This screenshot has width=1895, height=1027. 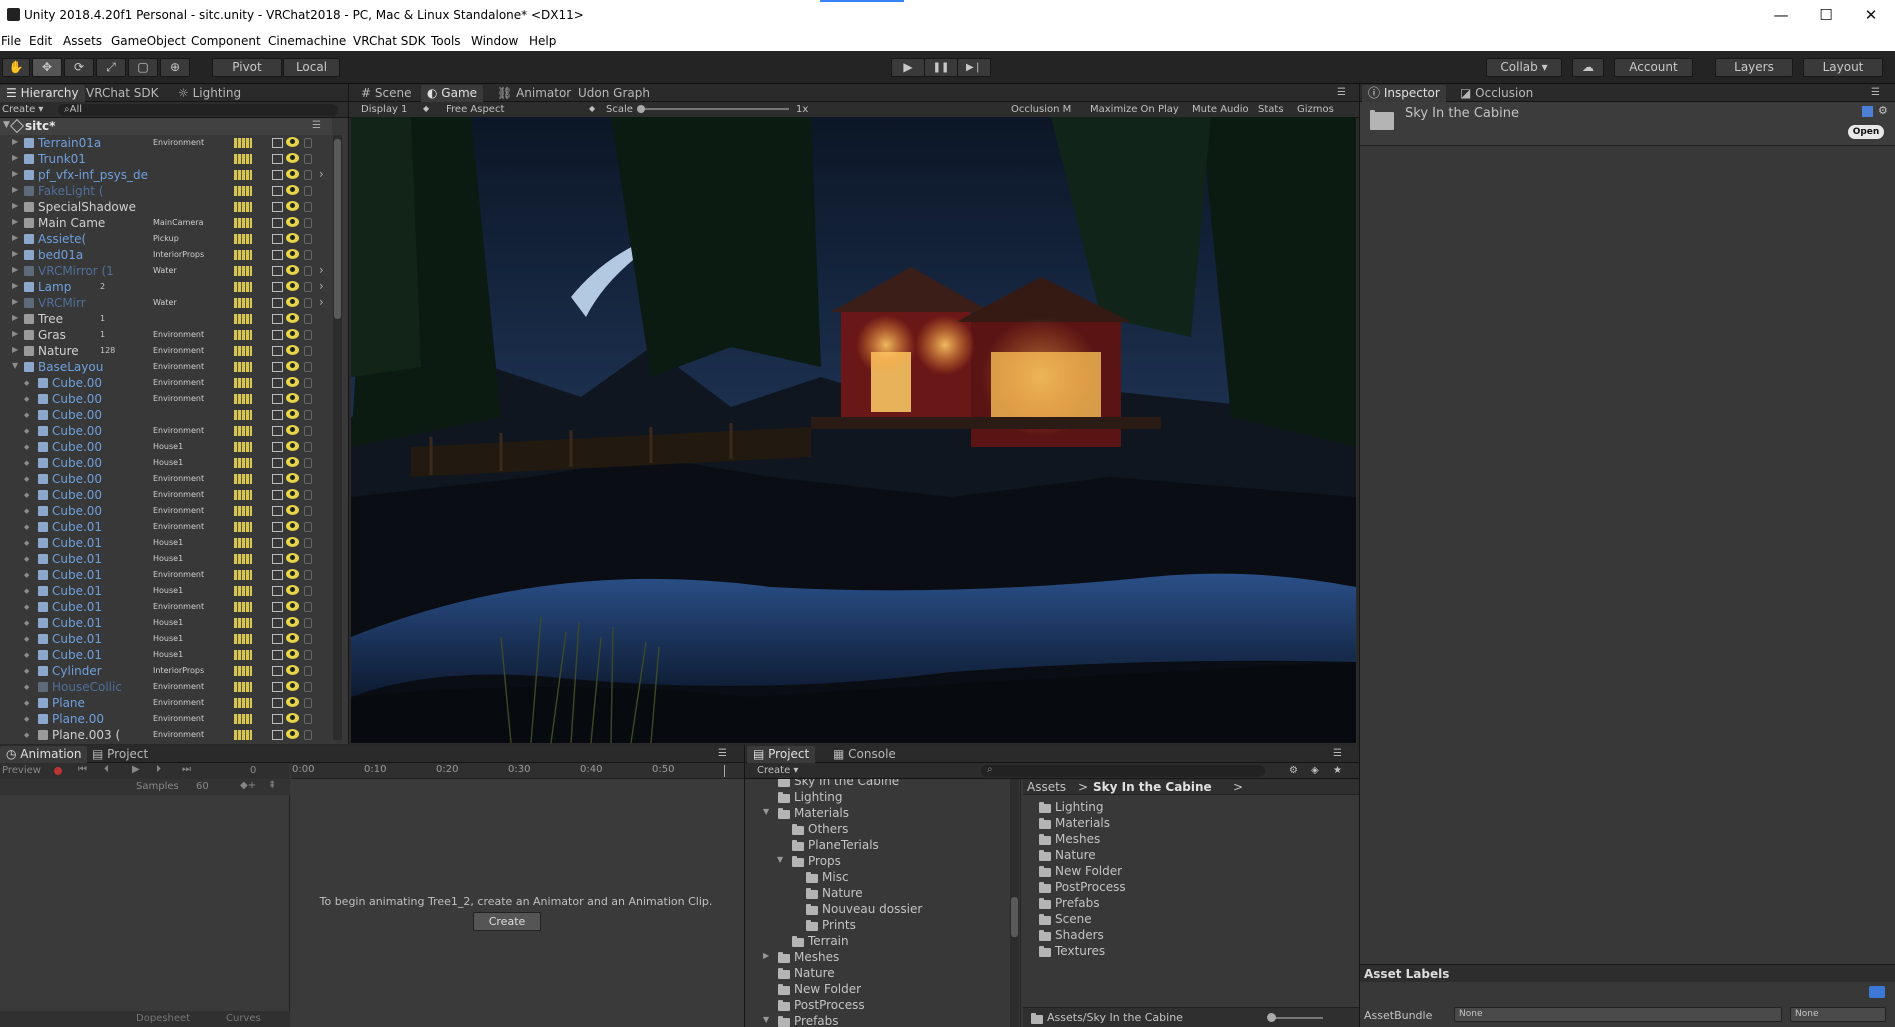 What do you see at coordinates (226, 41) in the screenshot?
I see `menu-component: Component` at bounding box center [226, 41].